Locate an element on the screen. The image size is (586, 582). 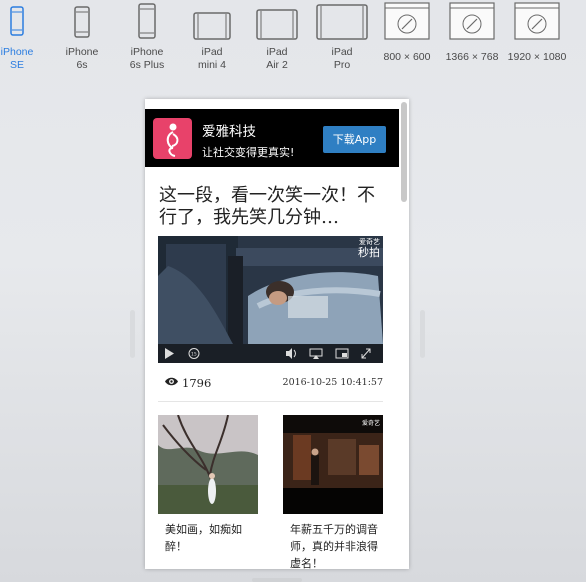
publish-datetime: 2016-10-25 10:41:57 is located at coordinates (332, 382).